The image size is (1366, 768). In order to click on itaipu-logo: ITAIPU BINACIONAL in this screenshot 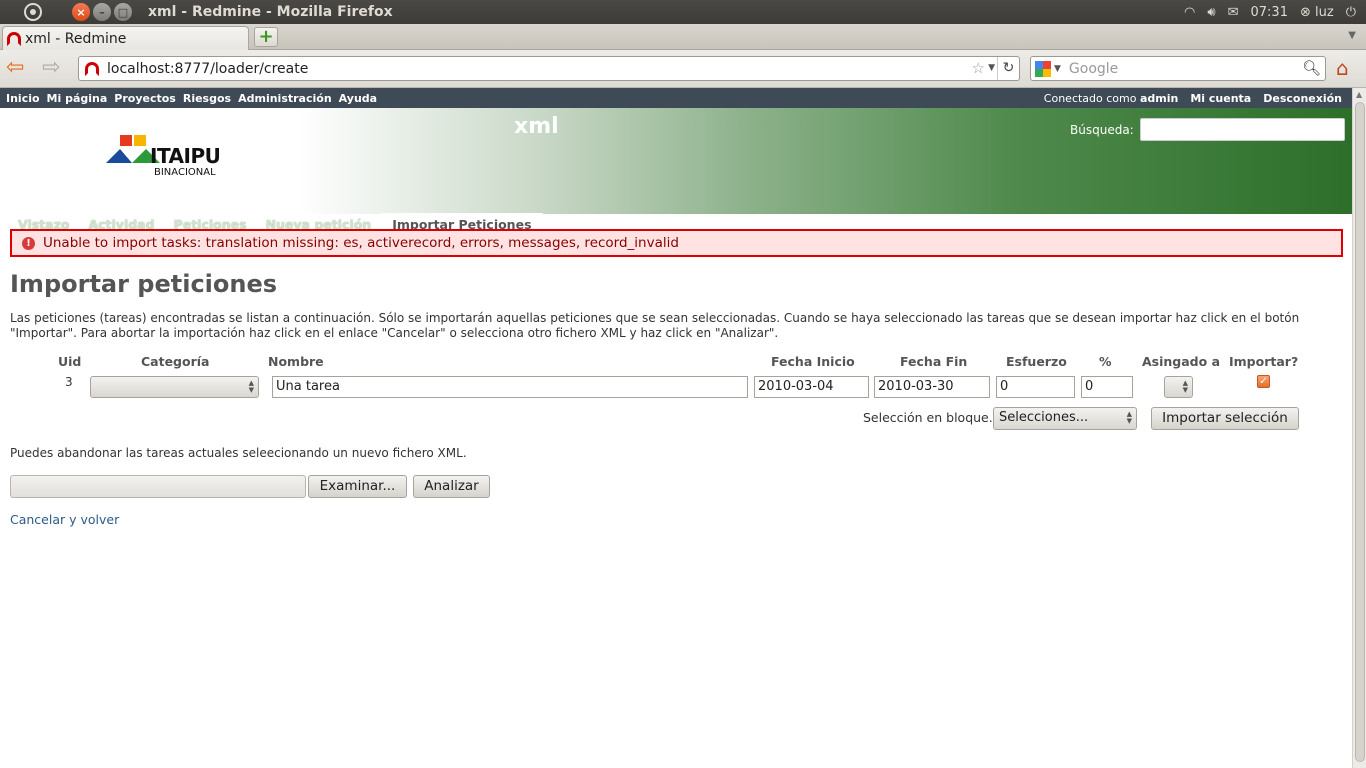, I will do `click(164, 156)`.